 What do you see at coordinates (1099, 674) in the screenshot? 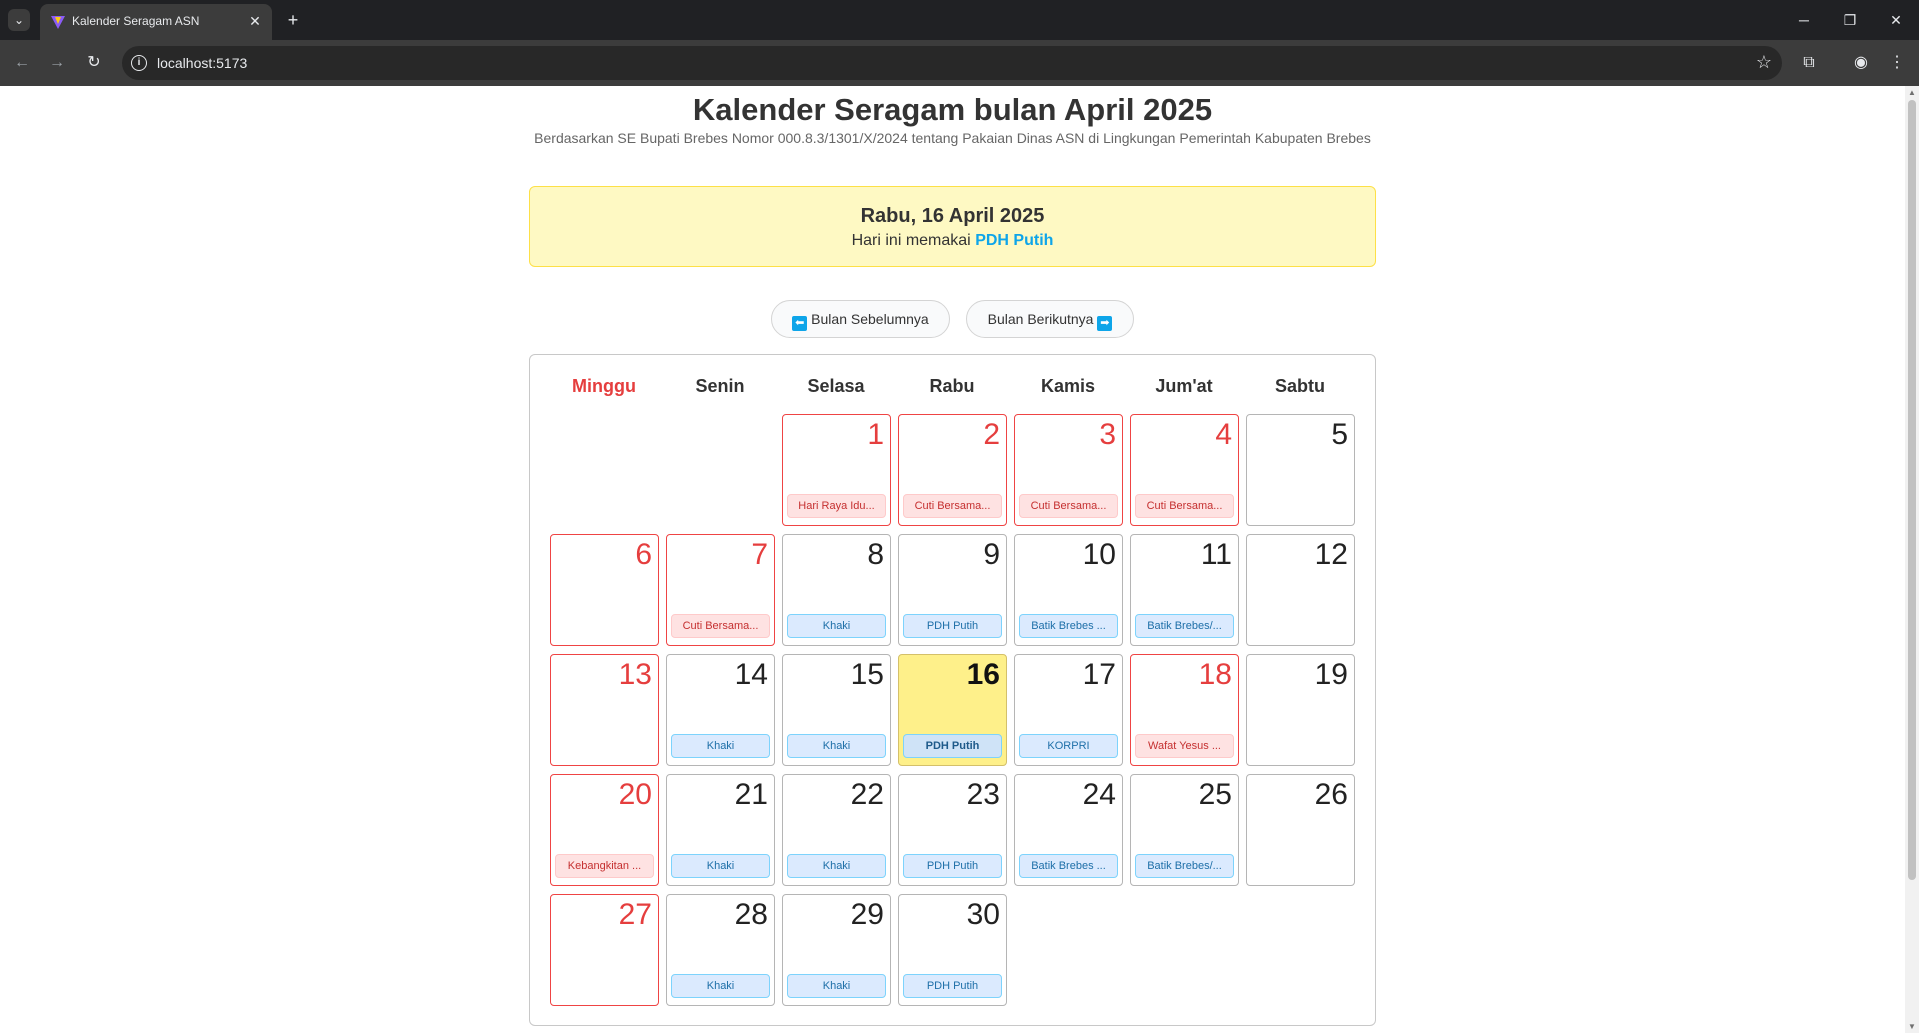
I see `day-number: 17` at bounding box center [1099, 674].